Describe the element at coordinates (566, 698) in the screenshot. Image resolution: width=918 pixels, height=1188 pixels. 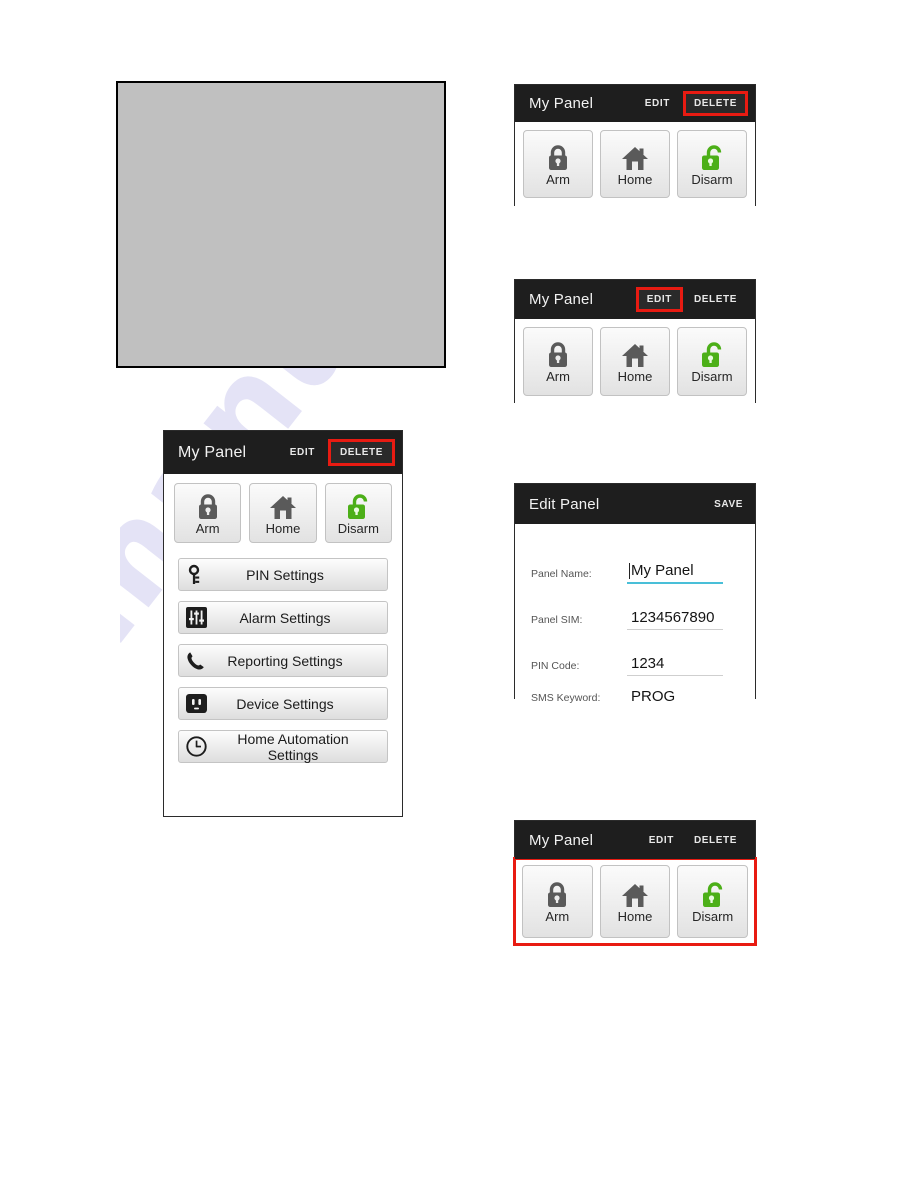
I see `sms-keyword-label: SMS Keyword:` at that location.